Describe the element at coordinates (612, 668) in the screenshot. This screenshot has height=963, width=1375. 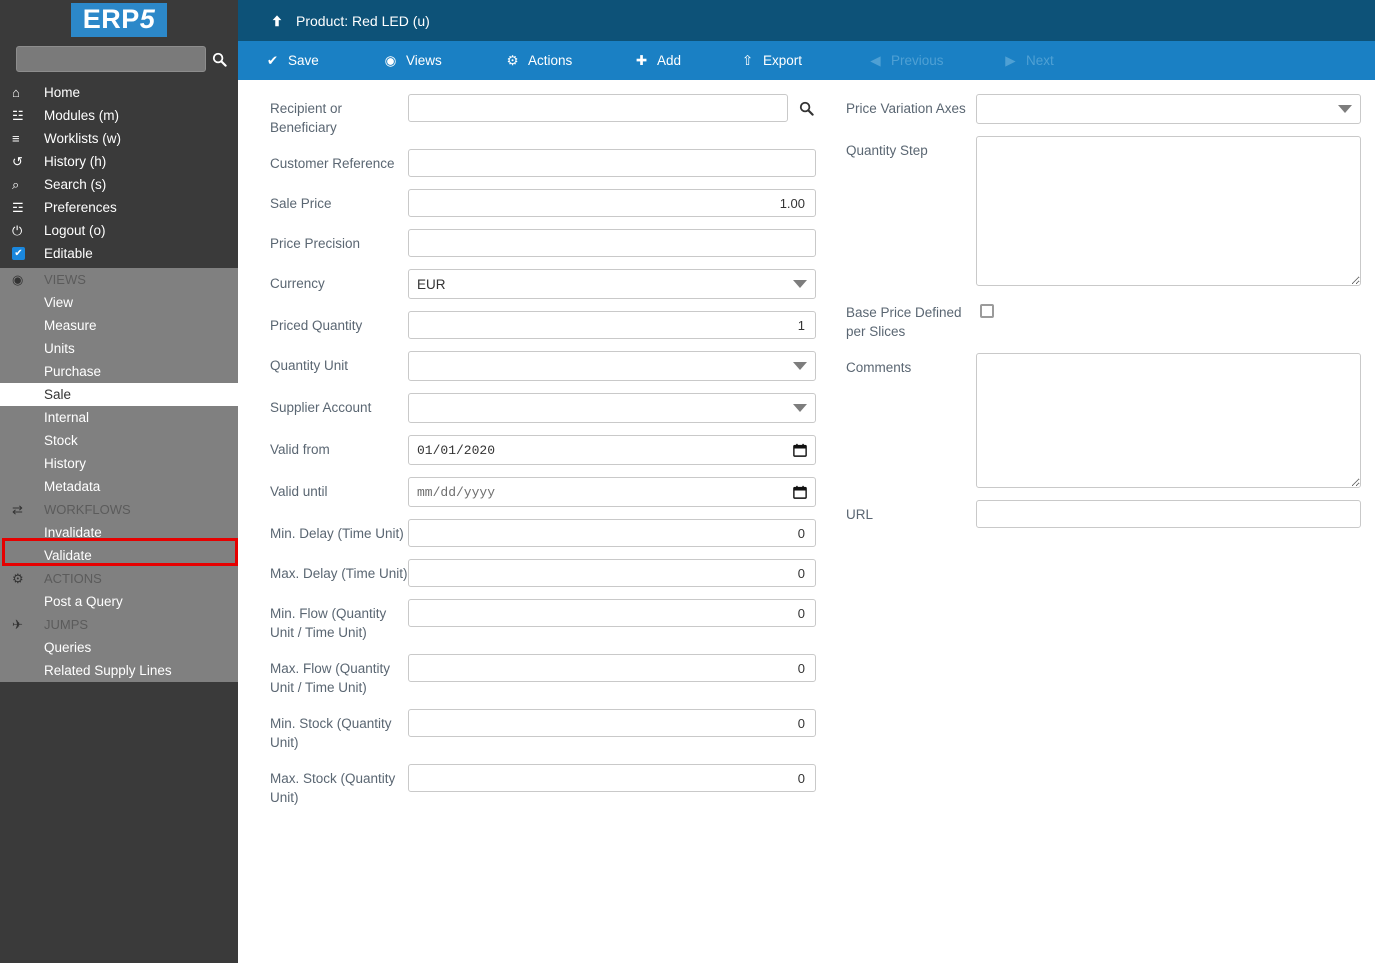
I see `max-flow-input` at that location.